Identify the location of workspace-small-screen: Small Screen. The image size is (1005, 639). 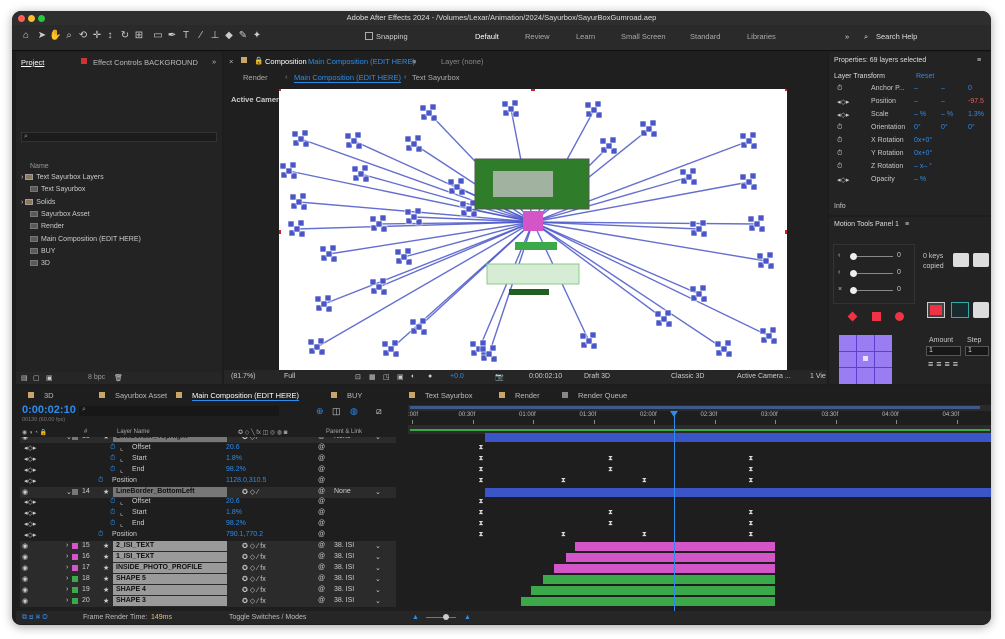
(643, 36).